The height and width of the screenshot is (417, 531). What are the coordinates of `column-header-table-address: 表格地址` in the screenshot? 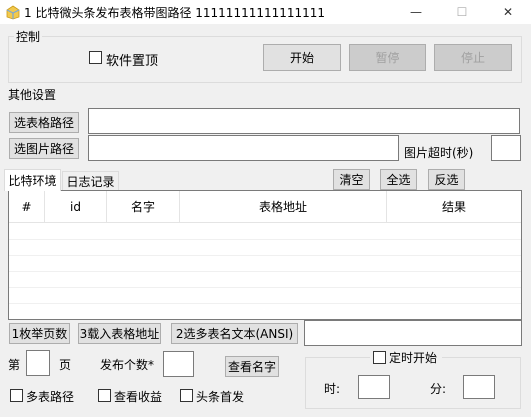 It's located at (283, 207).